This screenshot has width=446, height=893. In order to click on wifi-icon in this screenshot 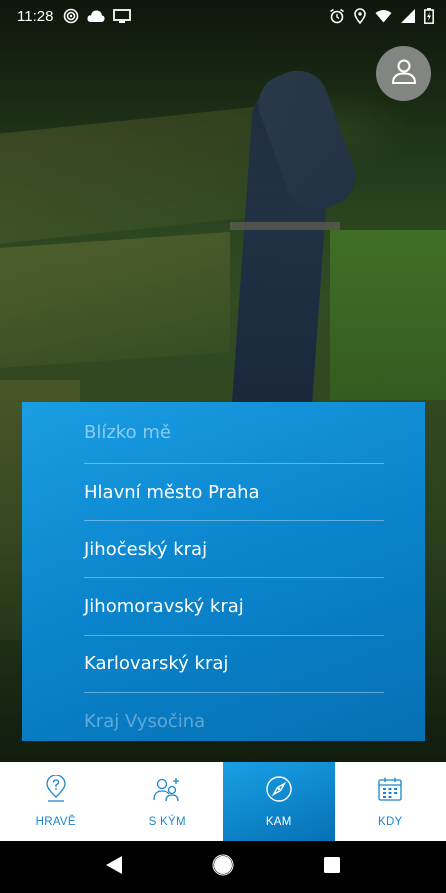, I will do `click(383, 16)`.